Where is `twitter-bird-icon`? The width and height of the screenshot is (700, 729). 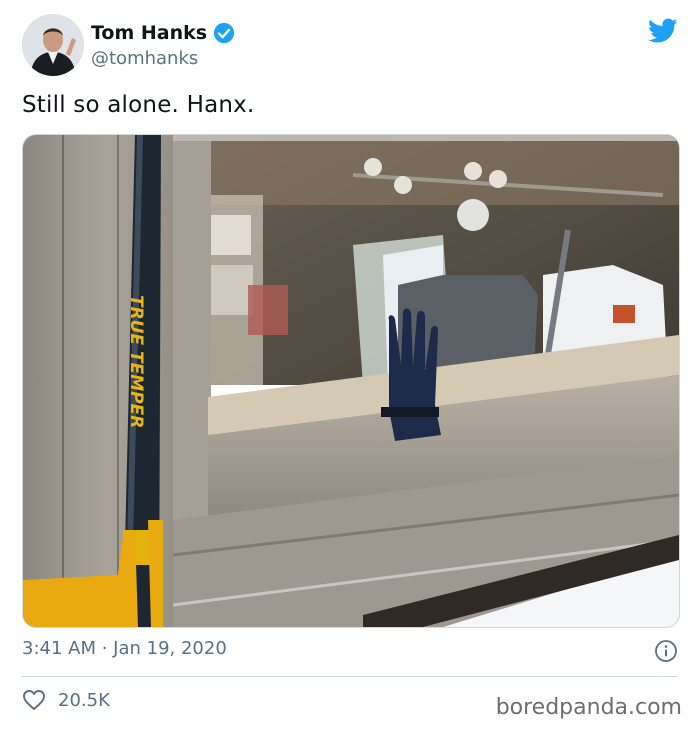 twitter-bird-icon is located at coordinates (663, 31).